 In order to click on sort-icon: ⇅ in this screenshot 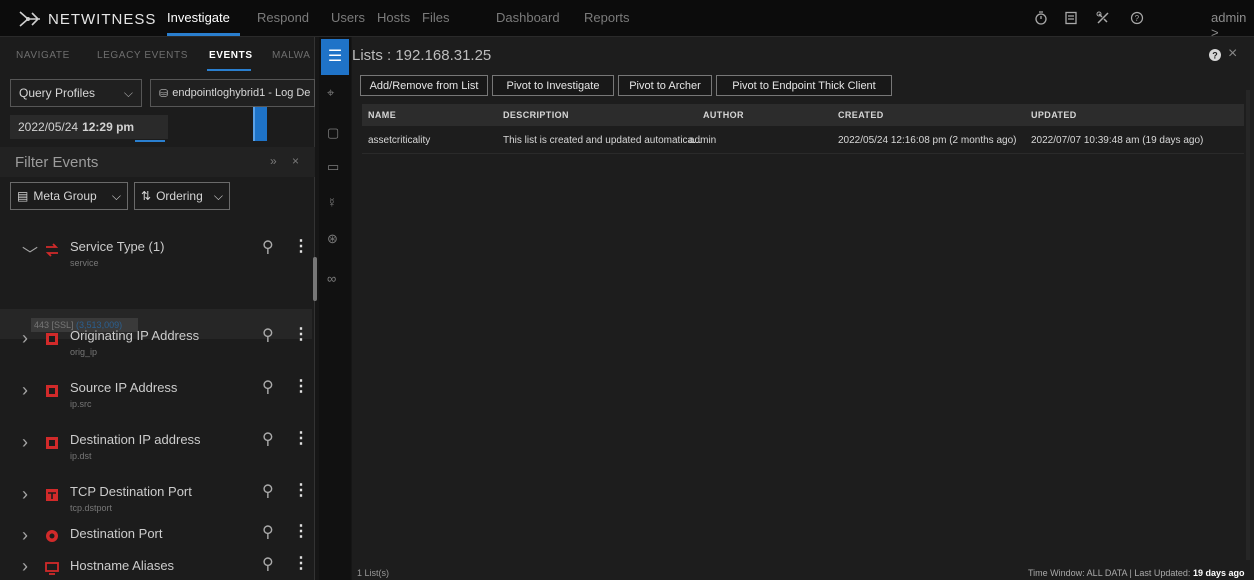, I will do `click(146, 196)`.